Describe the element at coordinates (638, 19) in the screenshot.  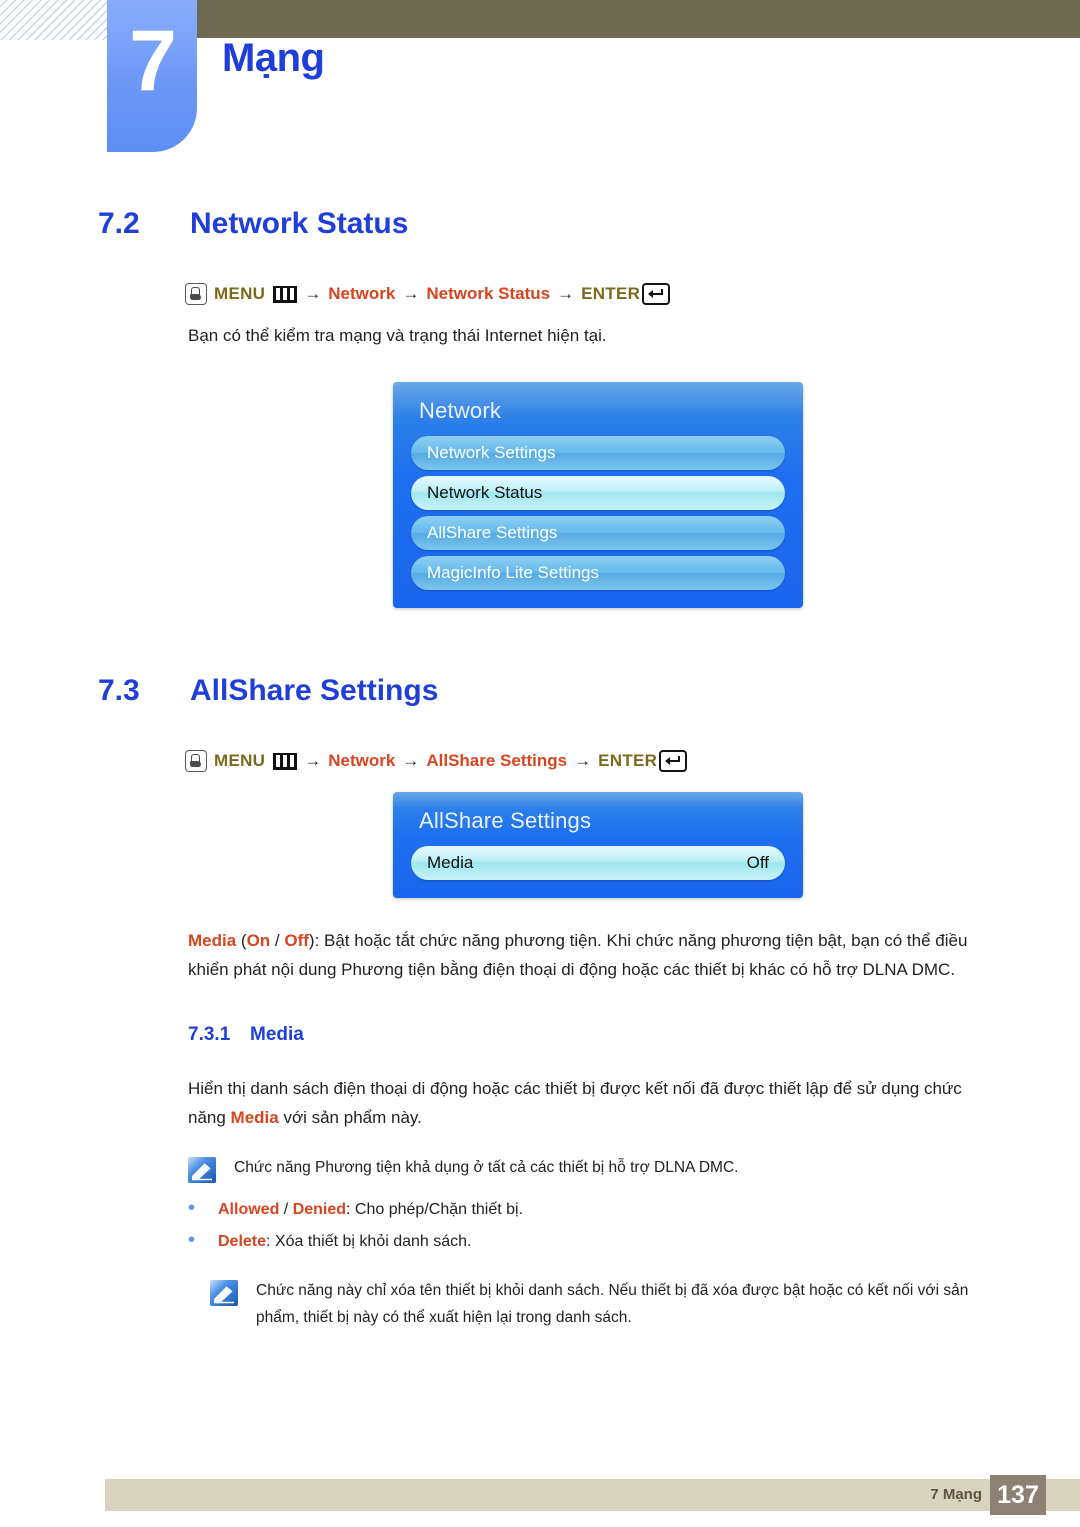
I see `header-olive-bar` at that location.